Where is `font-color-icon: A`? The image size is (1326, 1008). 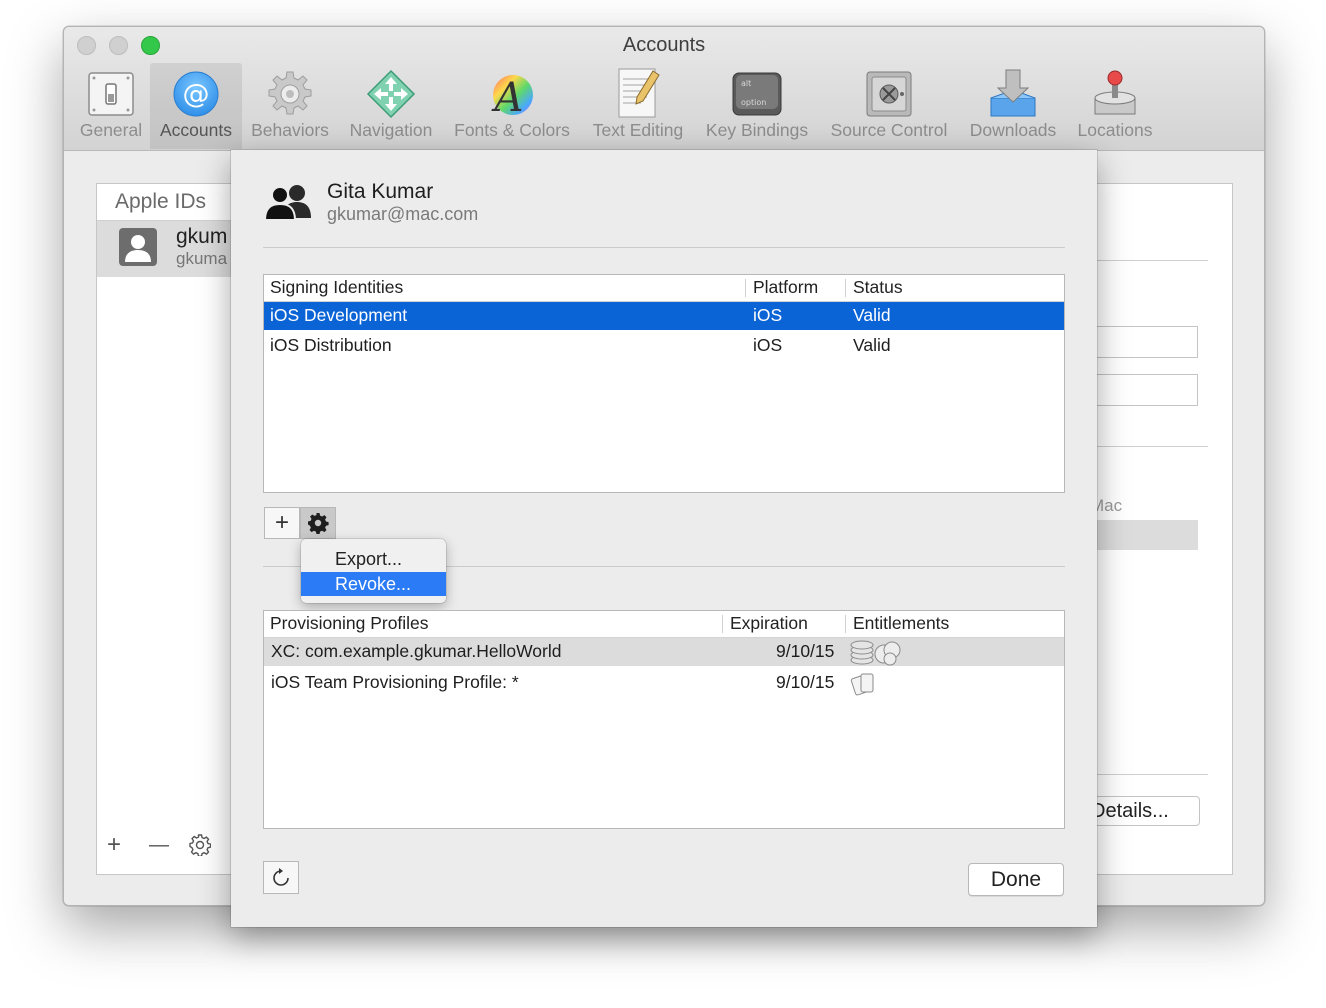
font-color-icon: A is located at coordinates (512, 97).